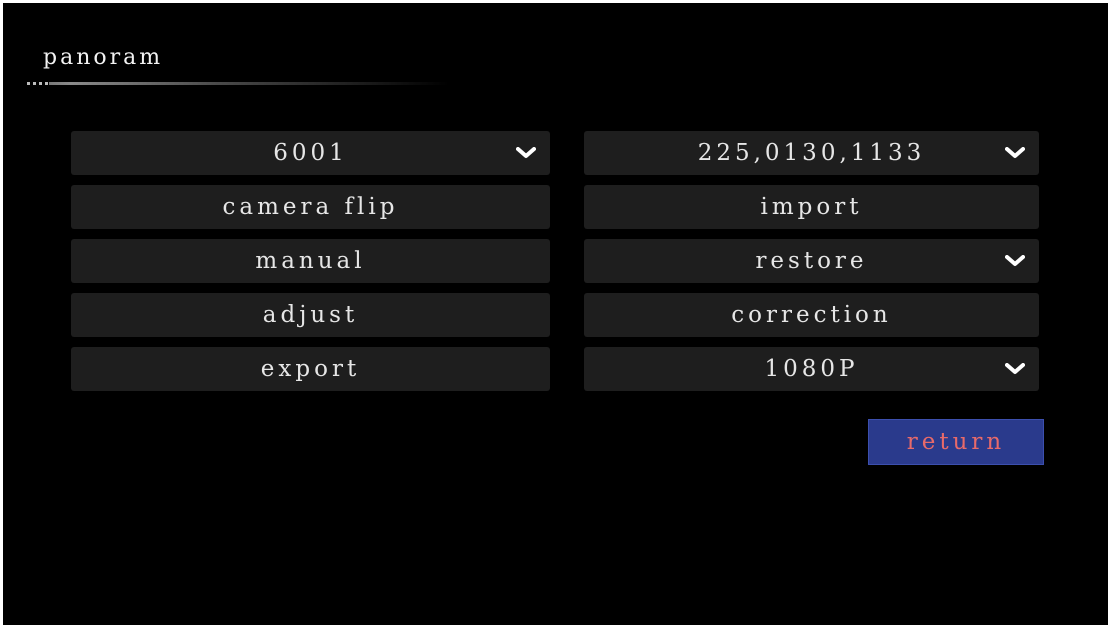  I want to click on restore-select: restore, so click(811, 261).